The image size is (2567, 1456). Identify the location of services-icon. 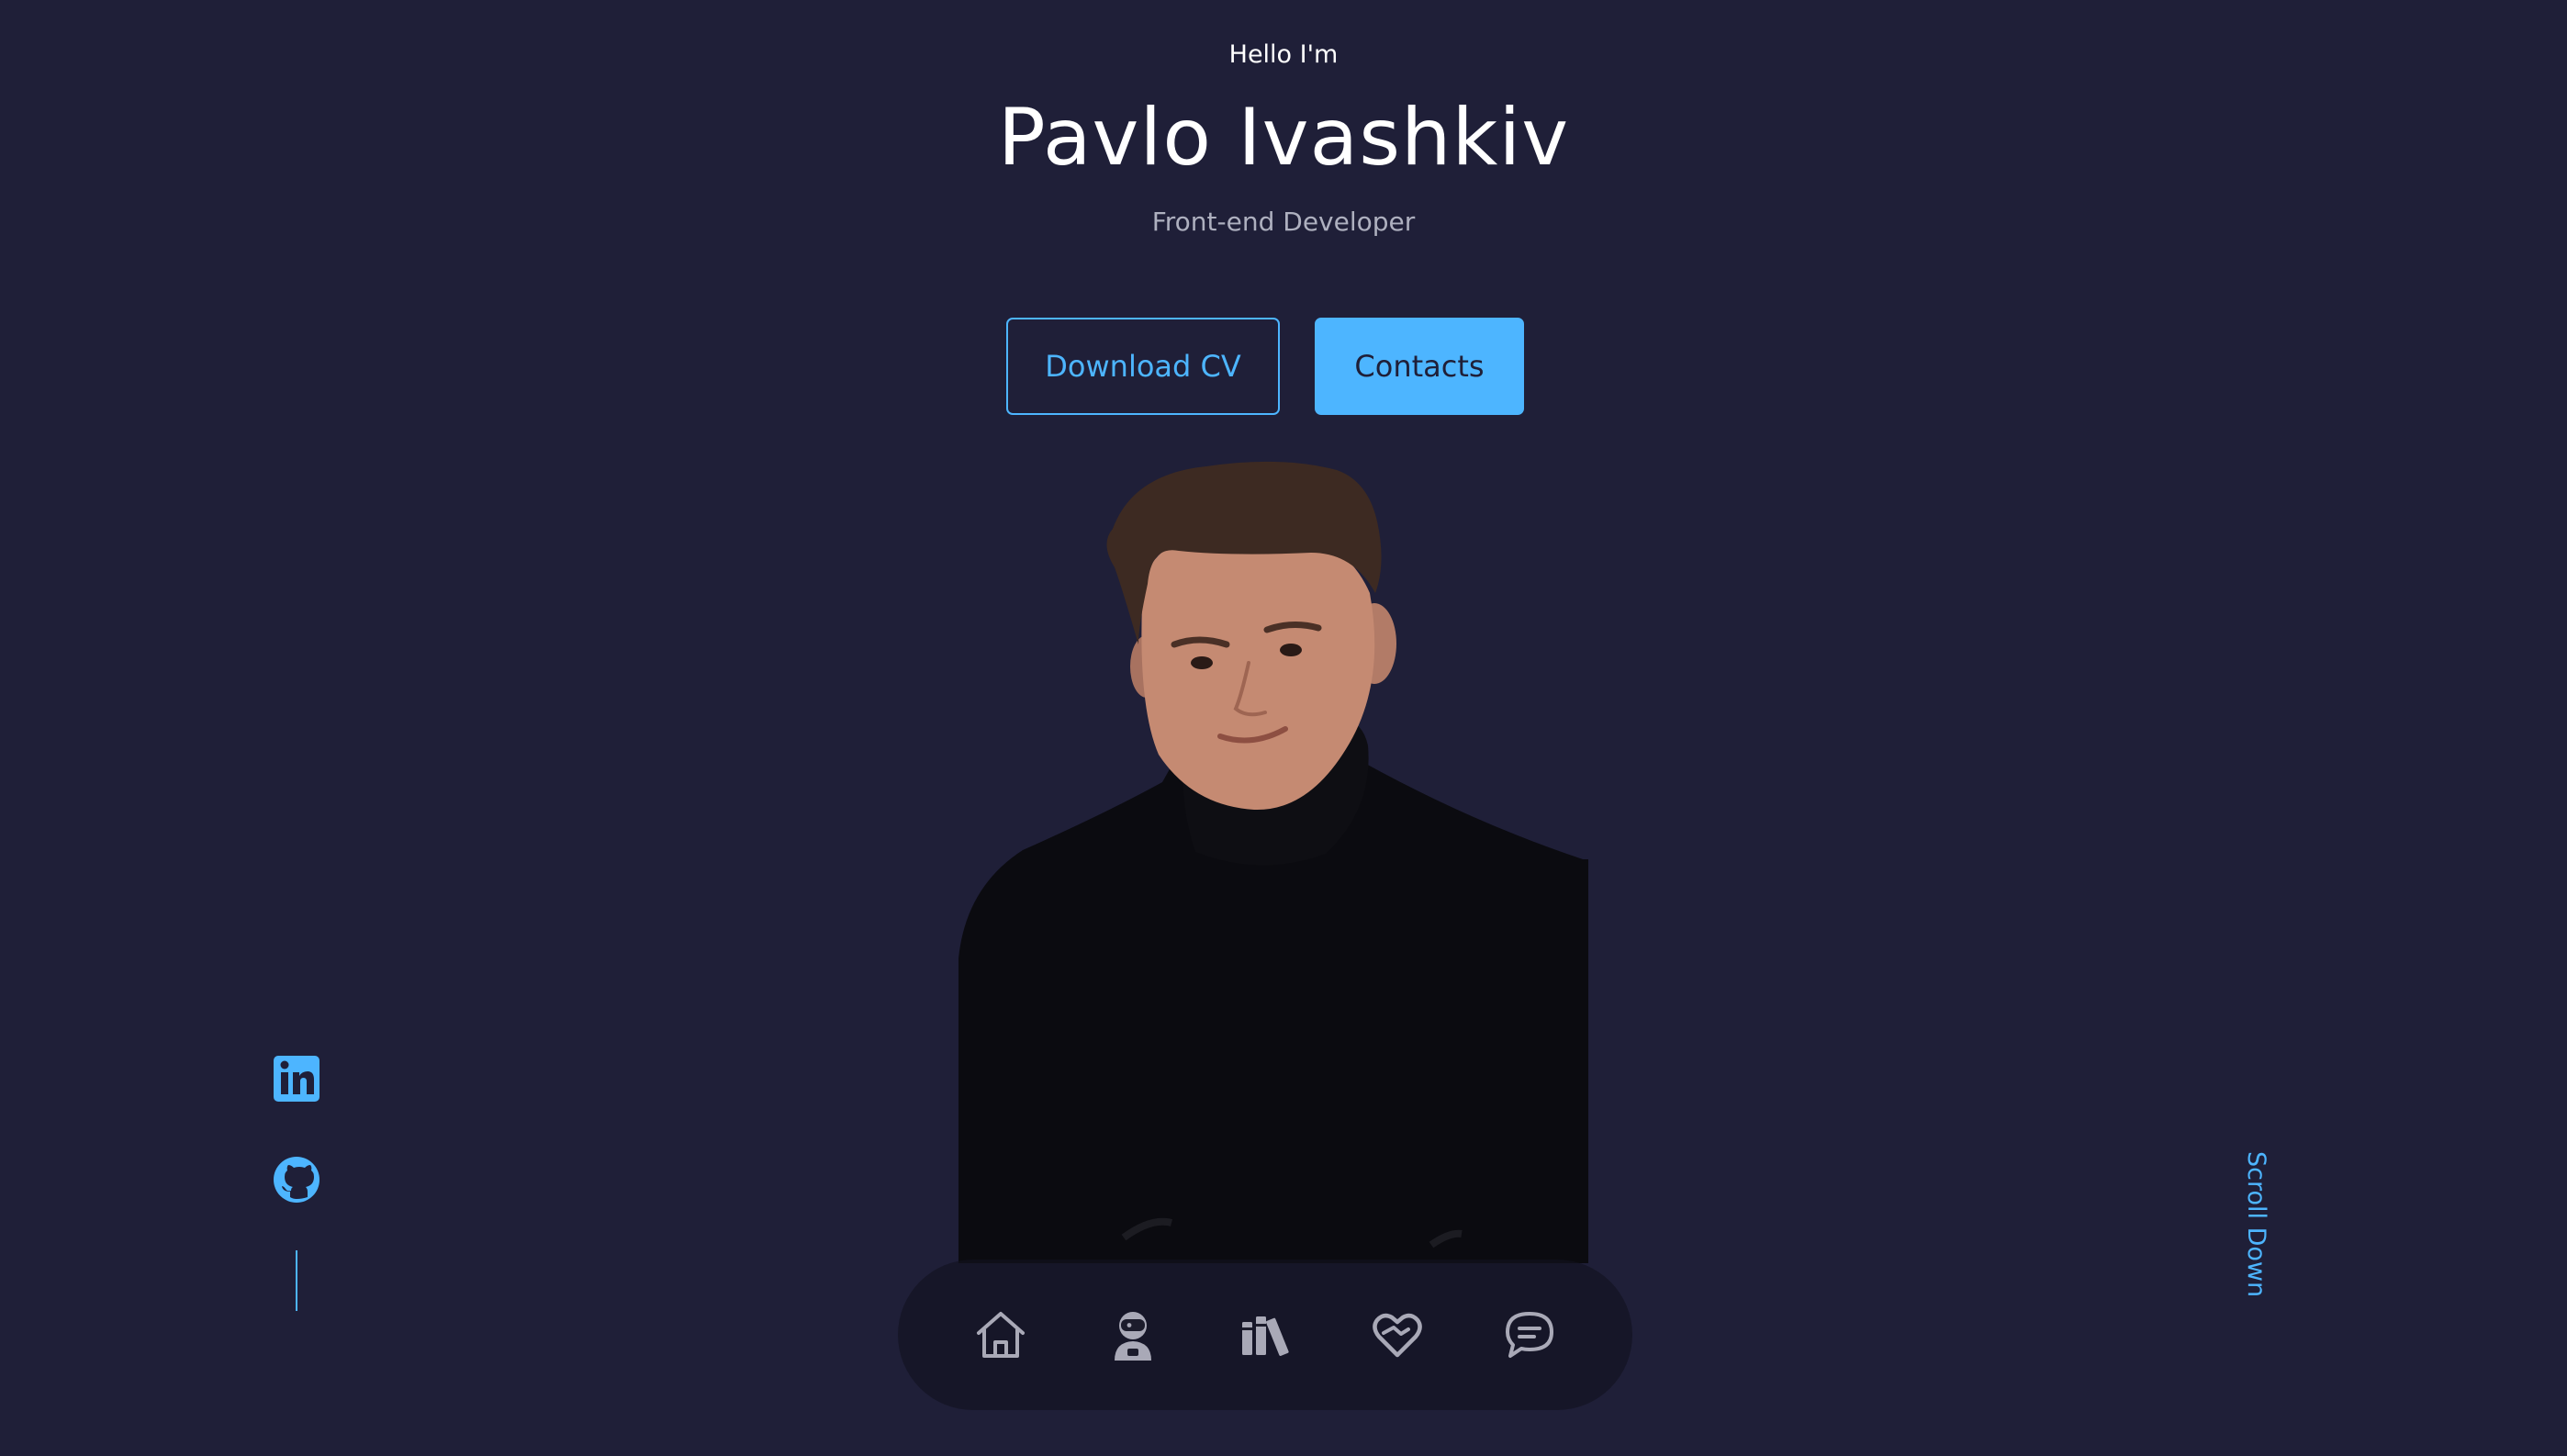
(1398, 1335).